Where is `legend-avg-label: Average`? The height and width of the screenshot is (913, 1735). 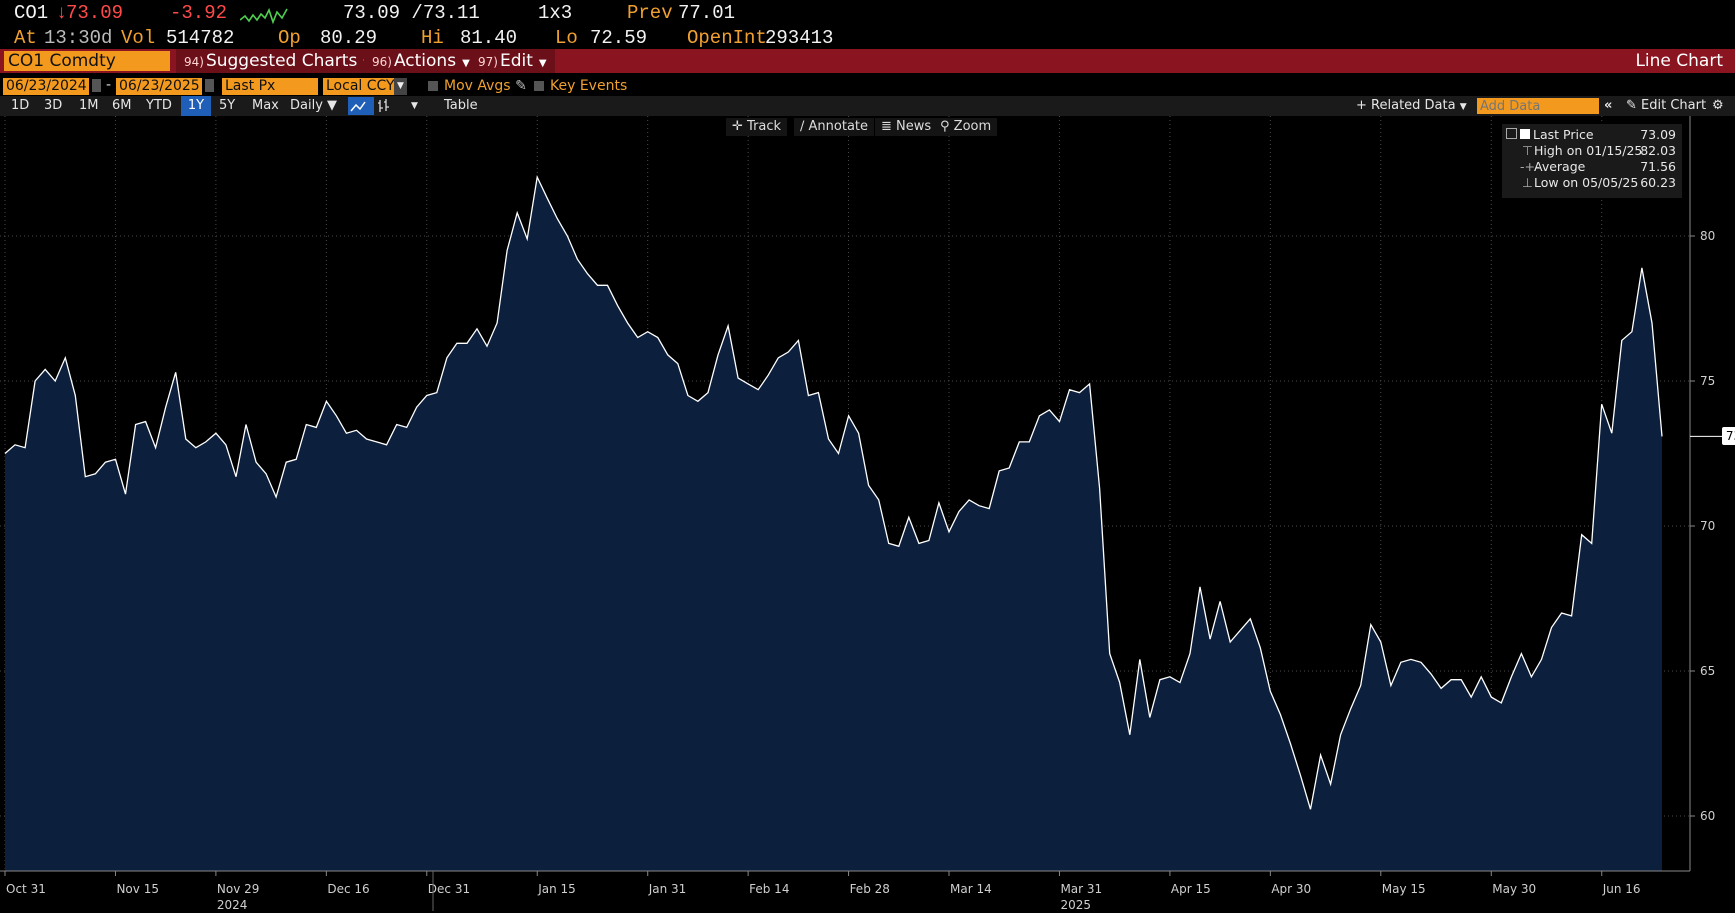
legend-avg-label: Average is located at coordinates (1560, 166).